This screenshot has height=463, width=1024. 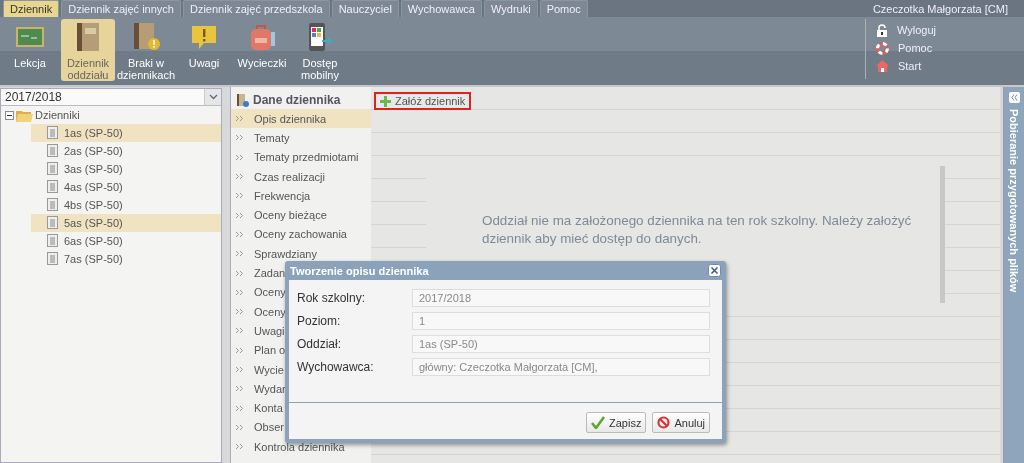 I want to click on user-name: Czeczotka Małgorzata [CM], so click(x=940, y=10).